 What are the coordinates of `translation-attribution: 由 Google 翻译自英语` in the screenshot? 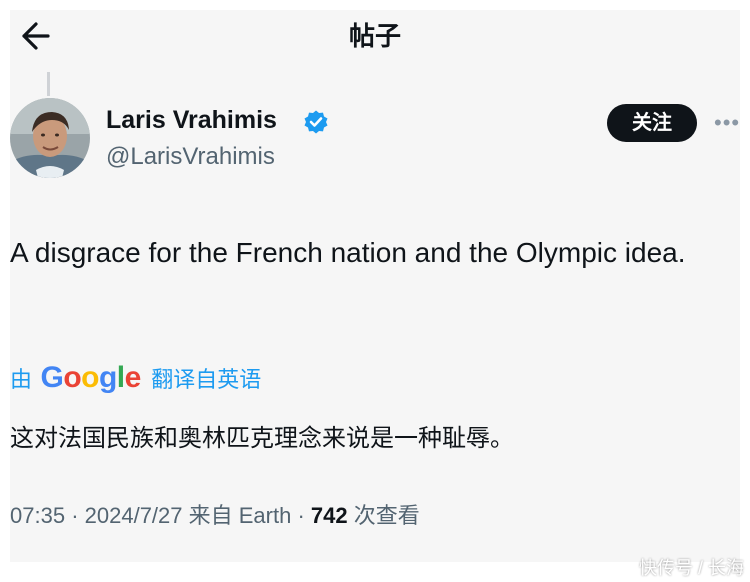 It's located at (135, 377).